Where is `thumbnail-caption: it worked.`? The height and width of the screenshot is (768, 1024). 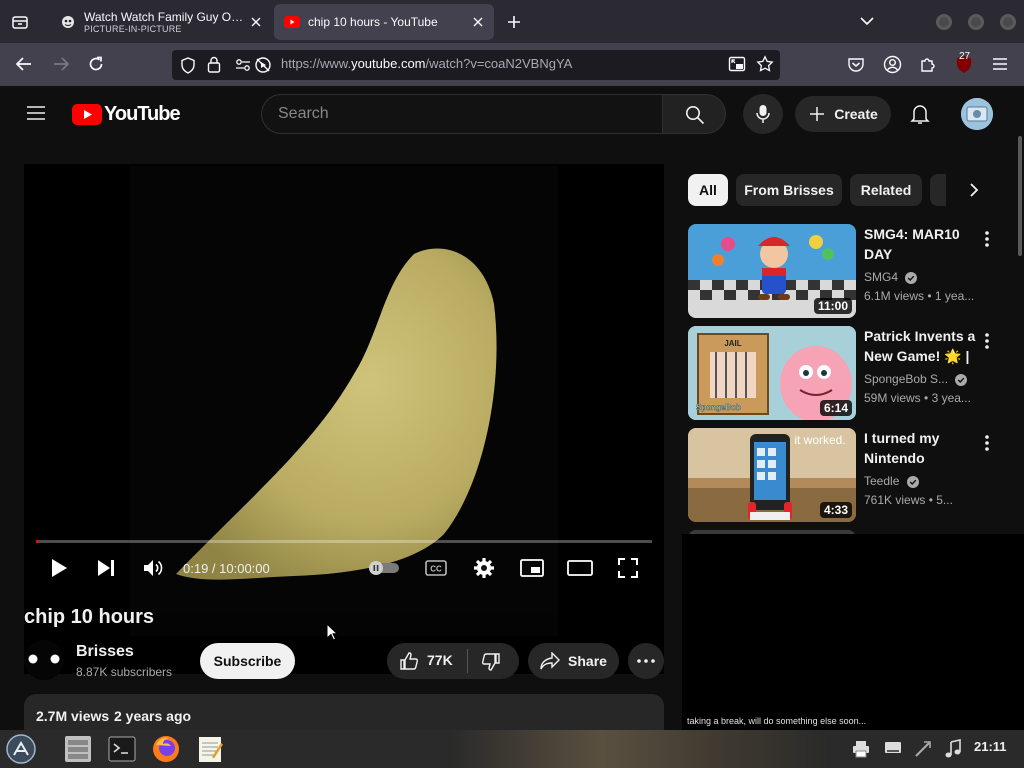 thumbnail-caption: it worked. is located at coordinates (819, 440).